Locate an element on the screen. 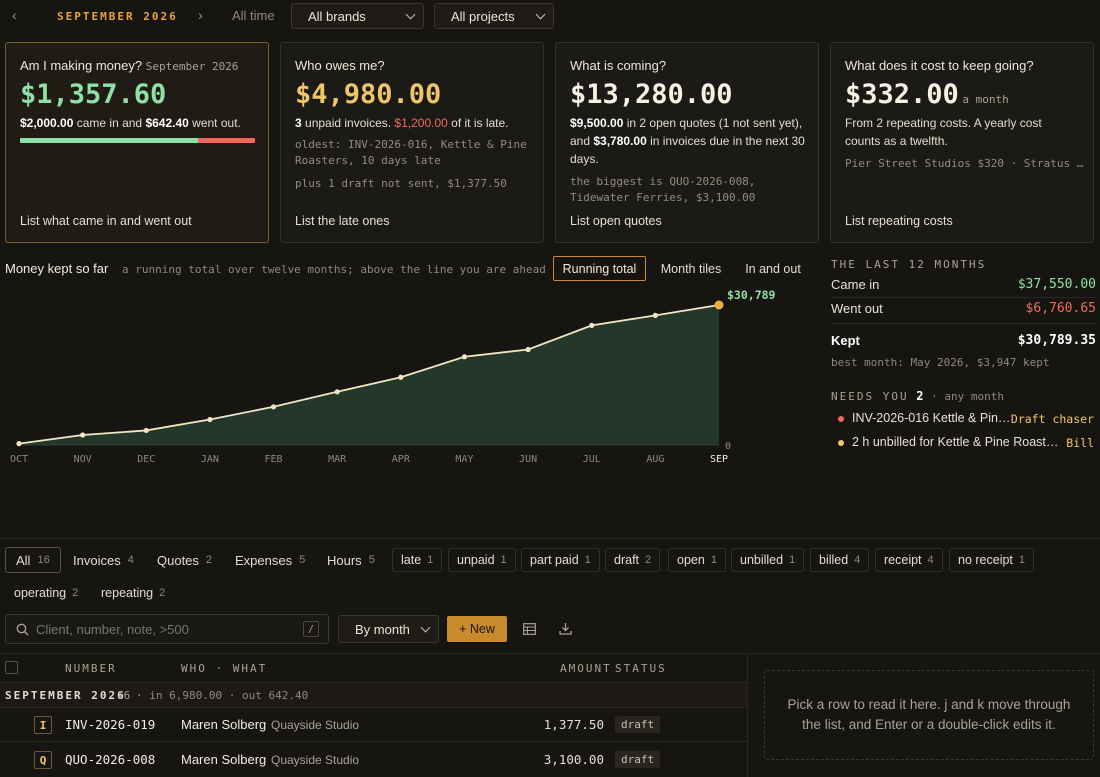  tab-all: All 16 is located at coordinates (33, 560).